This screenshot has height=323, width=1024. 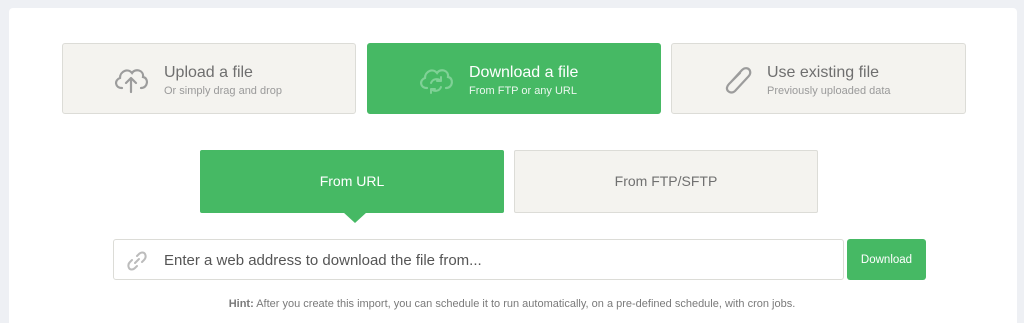 What do you see at coordinates (131, 81) in the screenshot?
I see `cloud-upload-icon` at bounding box center [131, 81].